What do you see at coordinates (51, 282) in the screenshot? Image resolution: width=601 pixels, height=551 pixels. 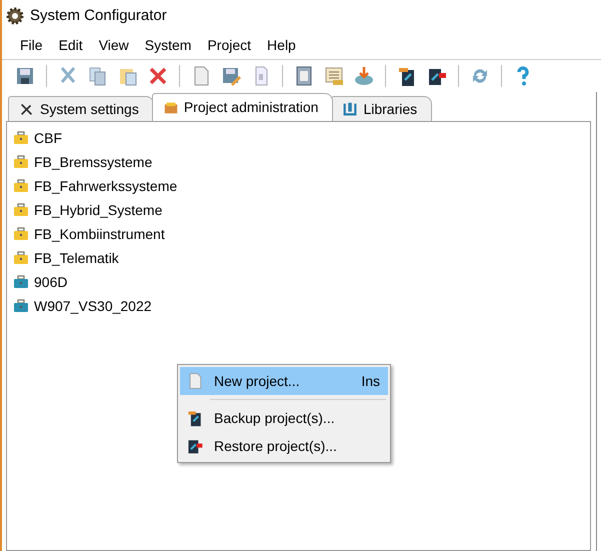 I see `tree-item: 906D` at bounding box center [51, 282].